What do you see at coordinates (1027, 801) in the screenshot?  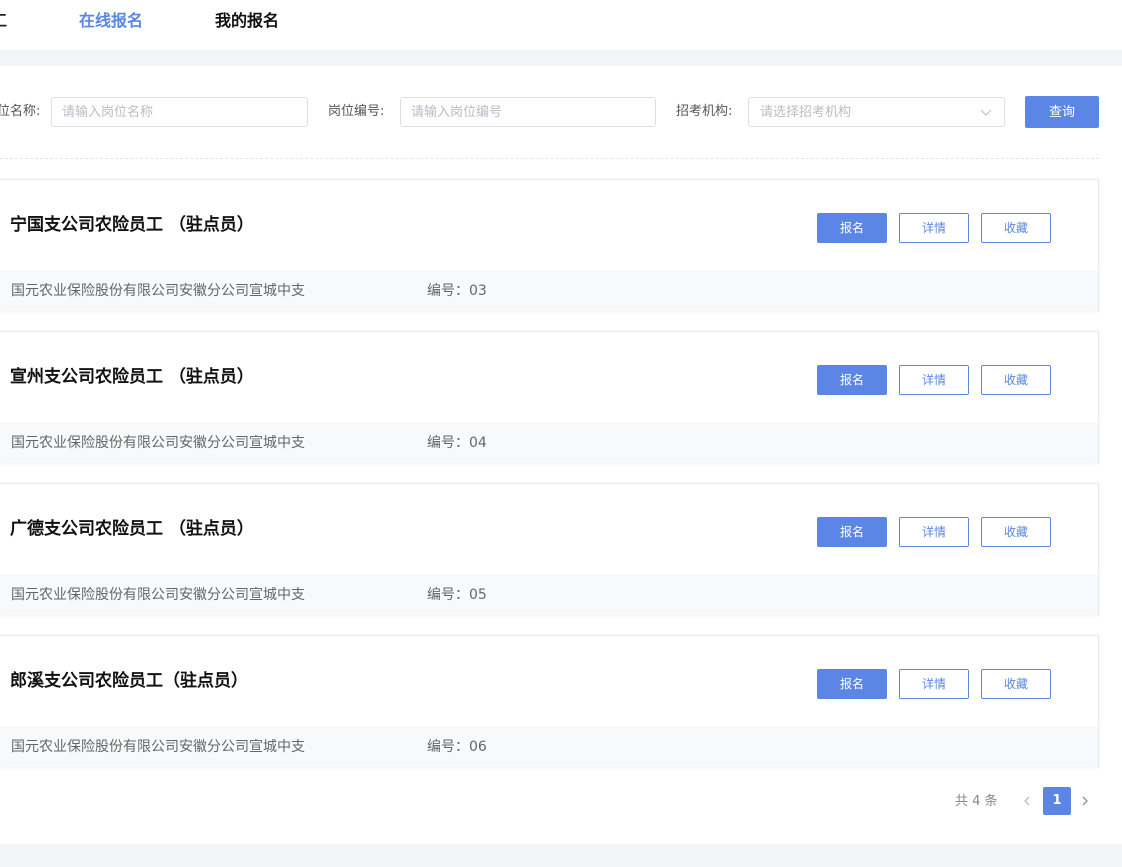 I see `chevron-left-icon` at bounding box center [1027, 801].